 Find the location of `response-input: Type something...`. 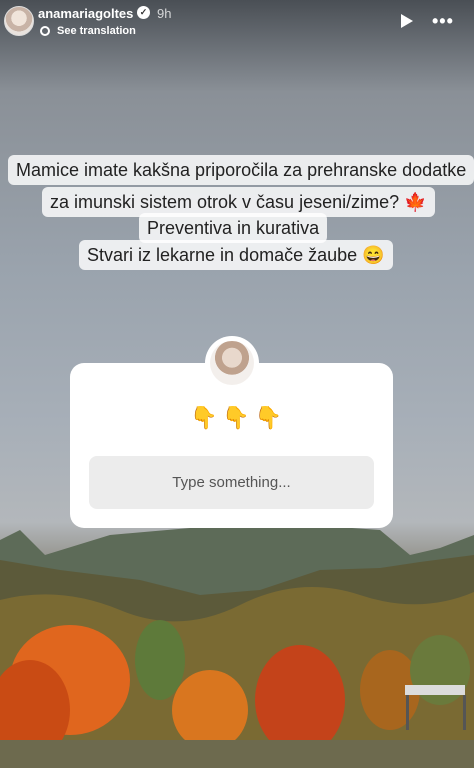

response-input: Type something... is located at coordinates (231, 482).